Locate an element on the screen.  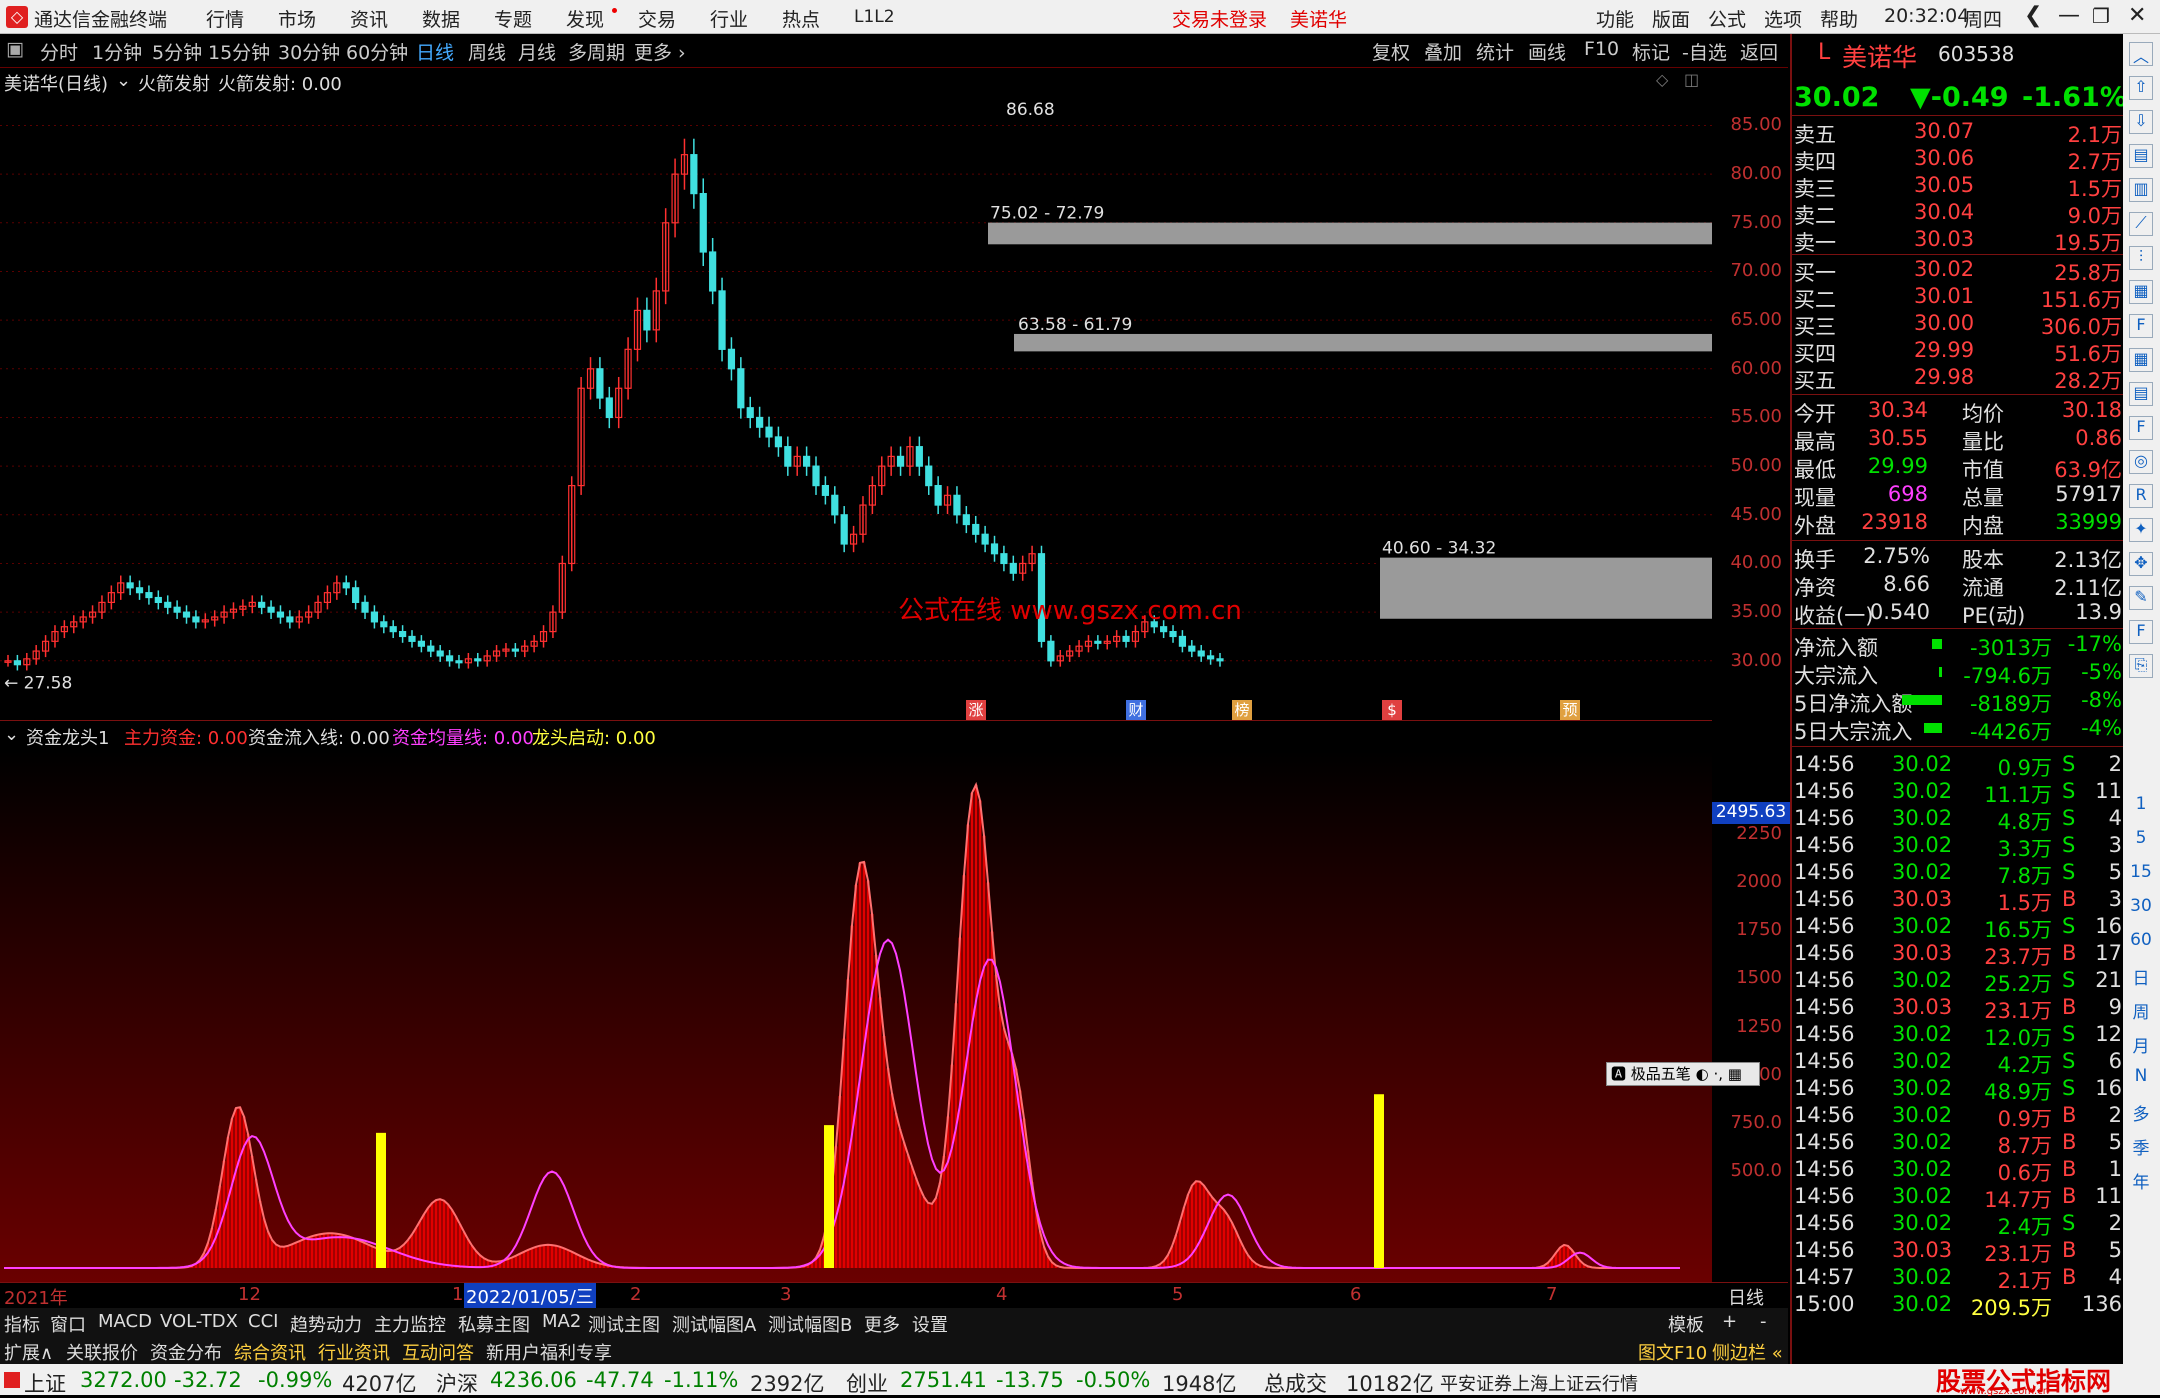
trend-icon: ⟋ is located at coordinates (2141, 224).